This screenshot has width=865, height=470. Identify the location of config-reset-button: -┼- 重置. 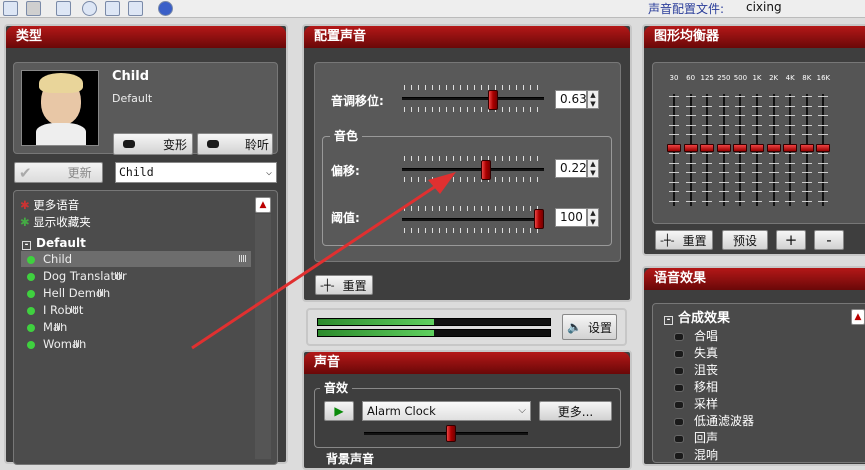
(344, 285).